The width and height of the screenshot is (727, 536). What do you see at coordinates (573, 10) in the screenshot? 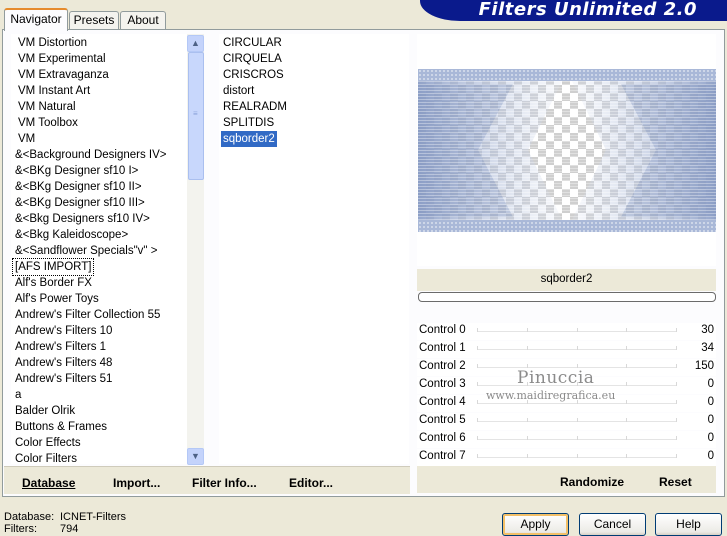
I see `title-banner: Filters Unlimited 2.0` at bounding box center [573, 10].